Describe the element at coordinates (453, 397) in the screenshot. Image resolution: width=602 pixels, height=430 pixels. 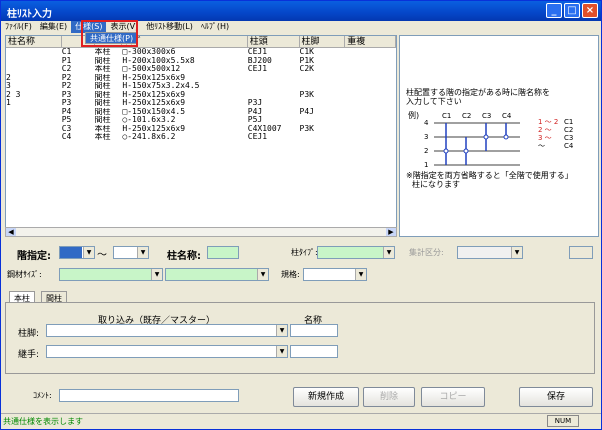
I see `copy-button: コピー` at that location.